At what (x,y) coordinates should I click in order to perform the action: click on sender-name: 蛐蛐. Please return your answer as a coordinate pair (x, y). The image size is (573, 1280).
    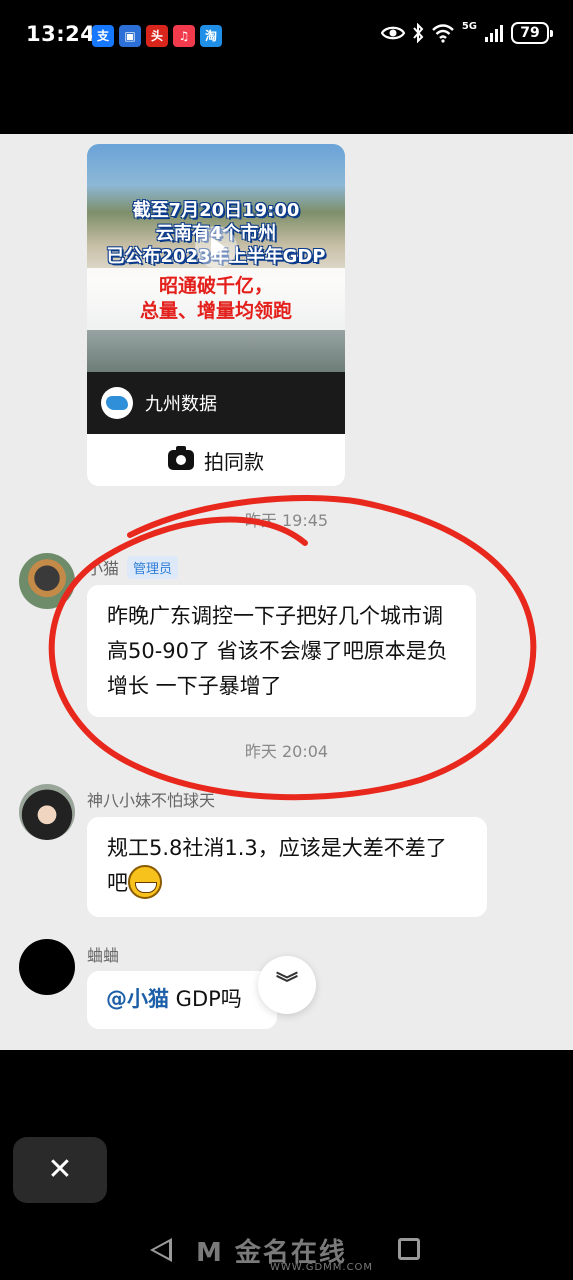
    Looking at the image, I should click on (103, 954).